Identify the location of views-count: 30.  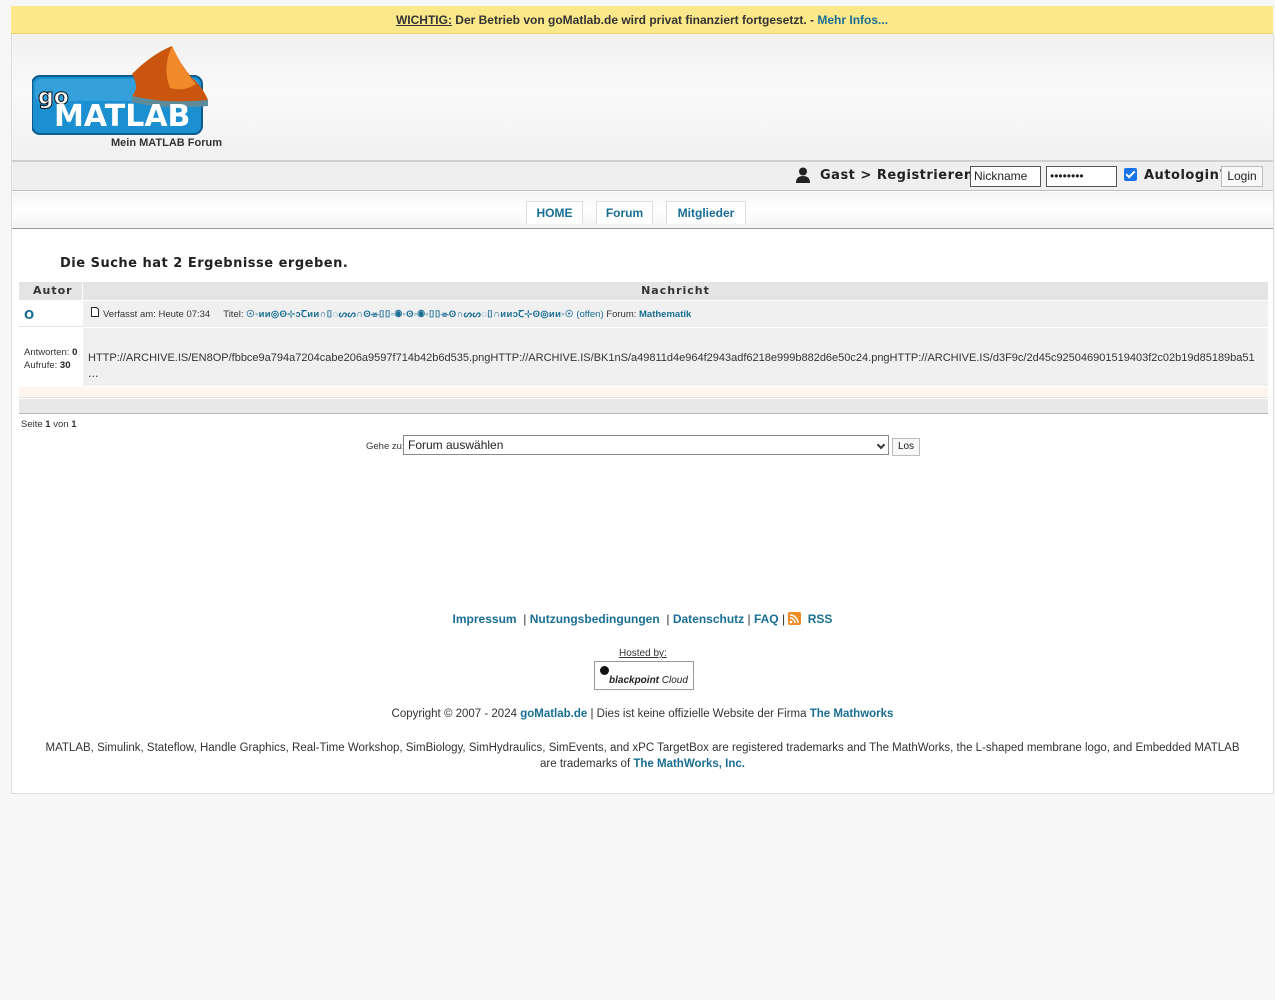
(65, 365).